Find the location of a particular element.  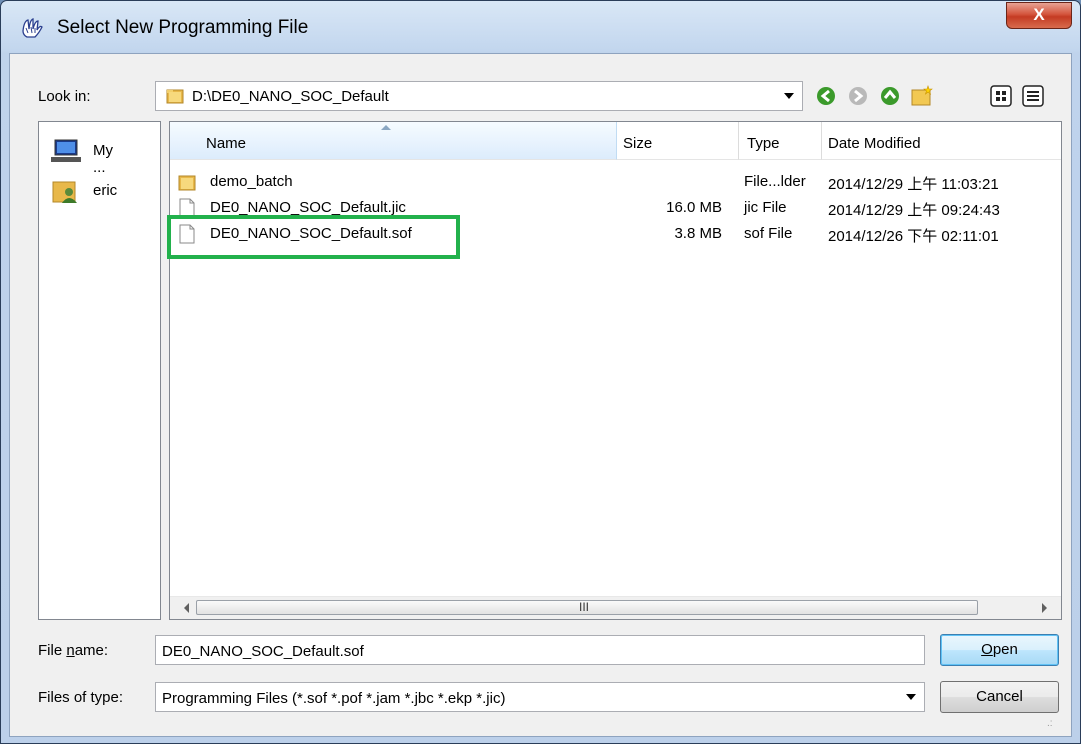

computer-icon is located at coordinates (66, 150).